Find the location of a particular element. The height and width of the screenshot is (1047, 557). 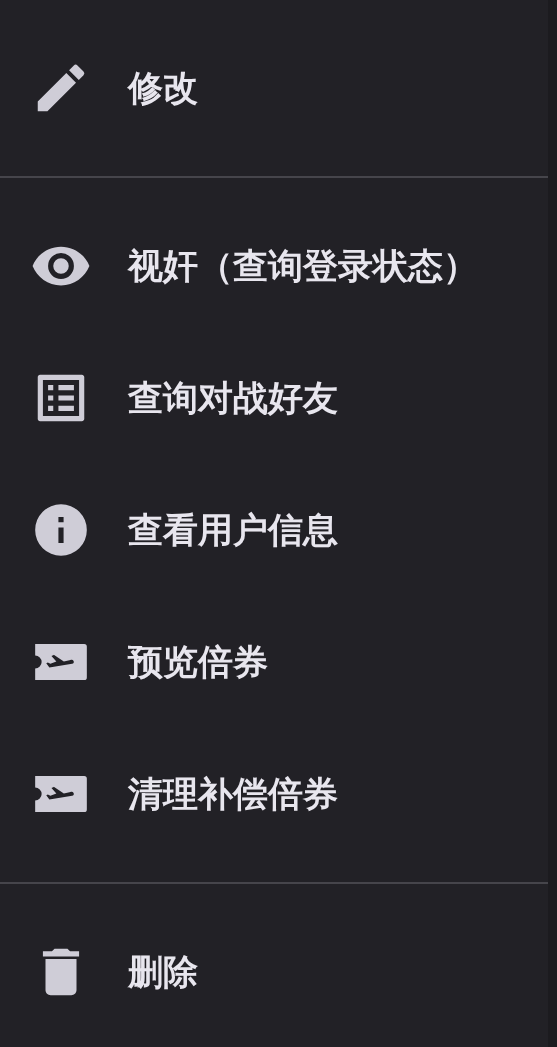

menu-item: 查看用户信息 is located at coordinates (274, 530).